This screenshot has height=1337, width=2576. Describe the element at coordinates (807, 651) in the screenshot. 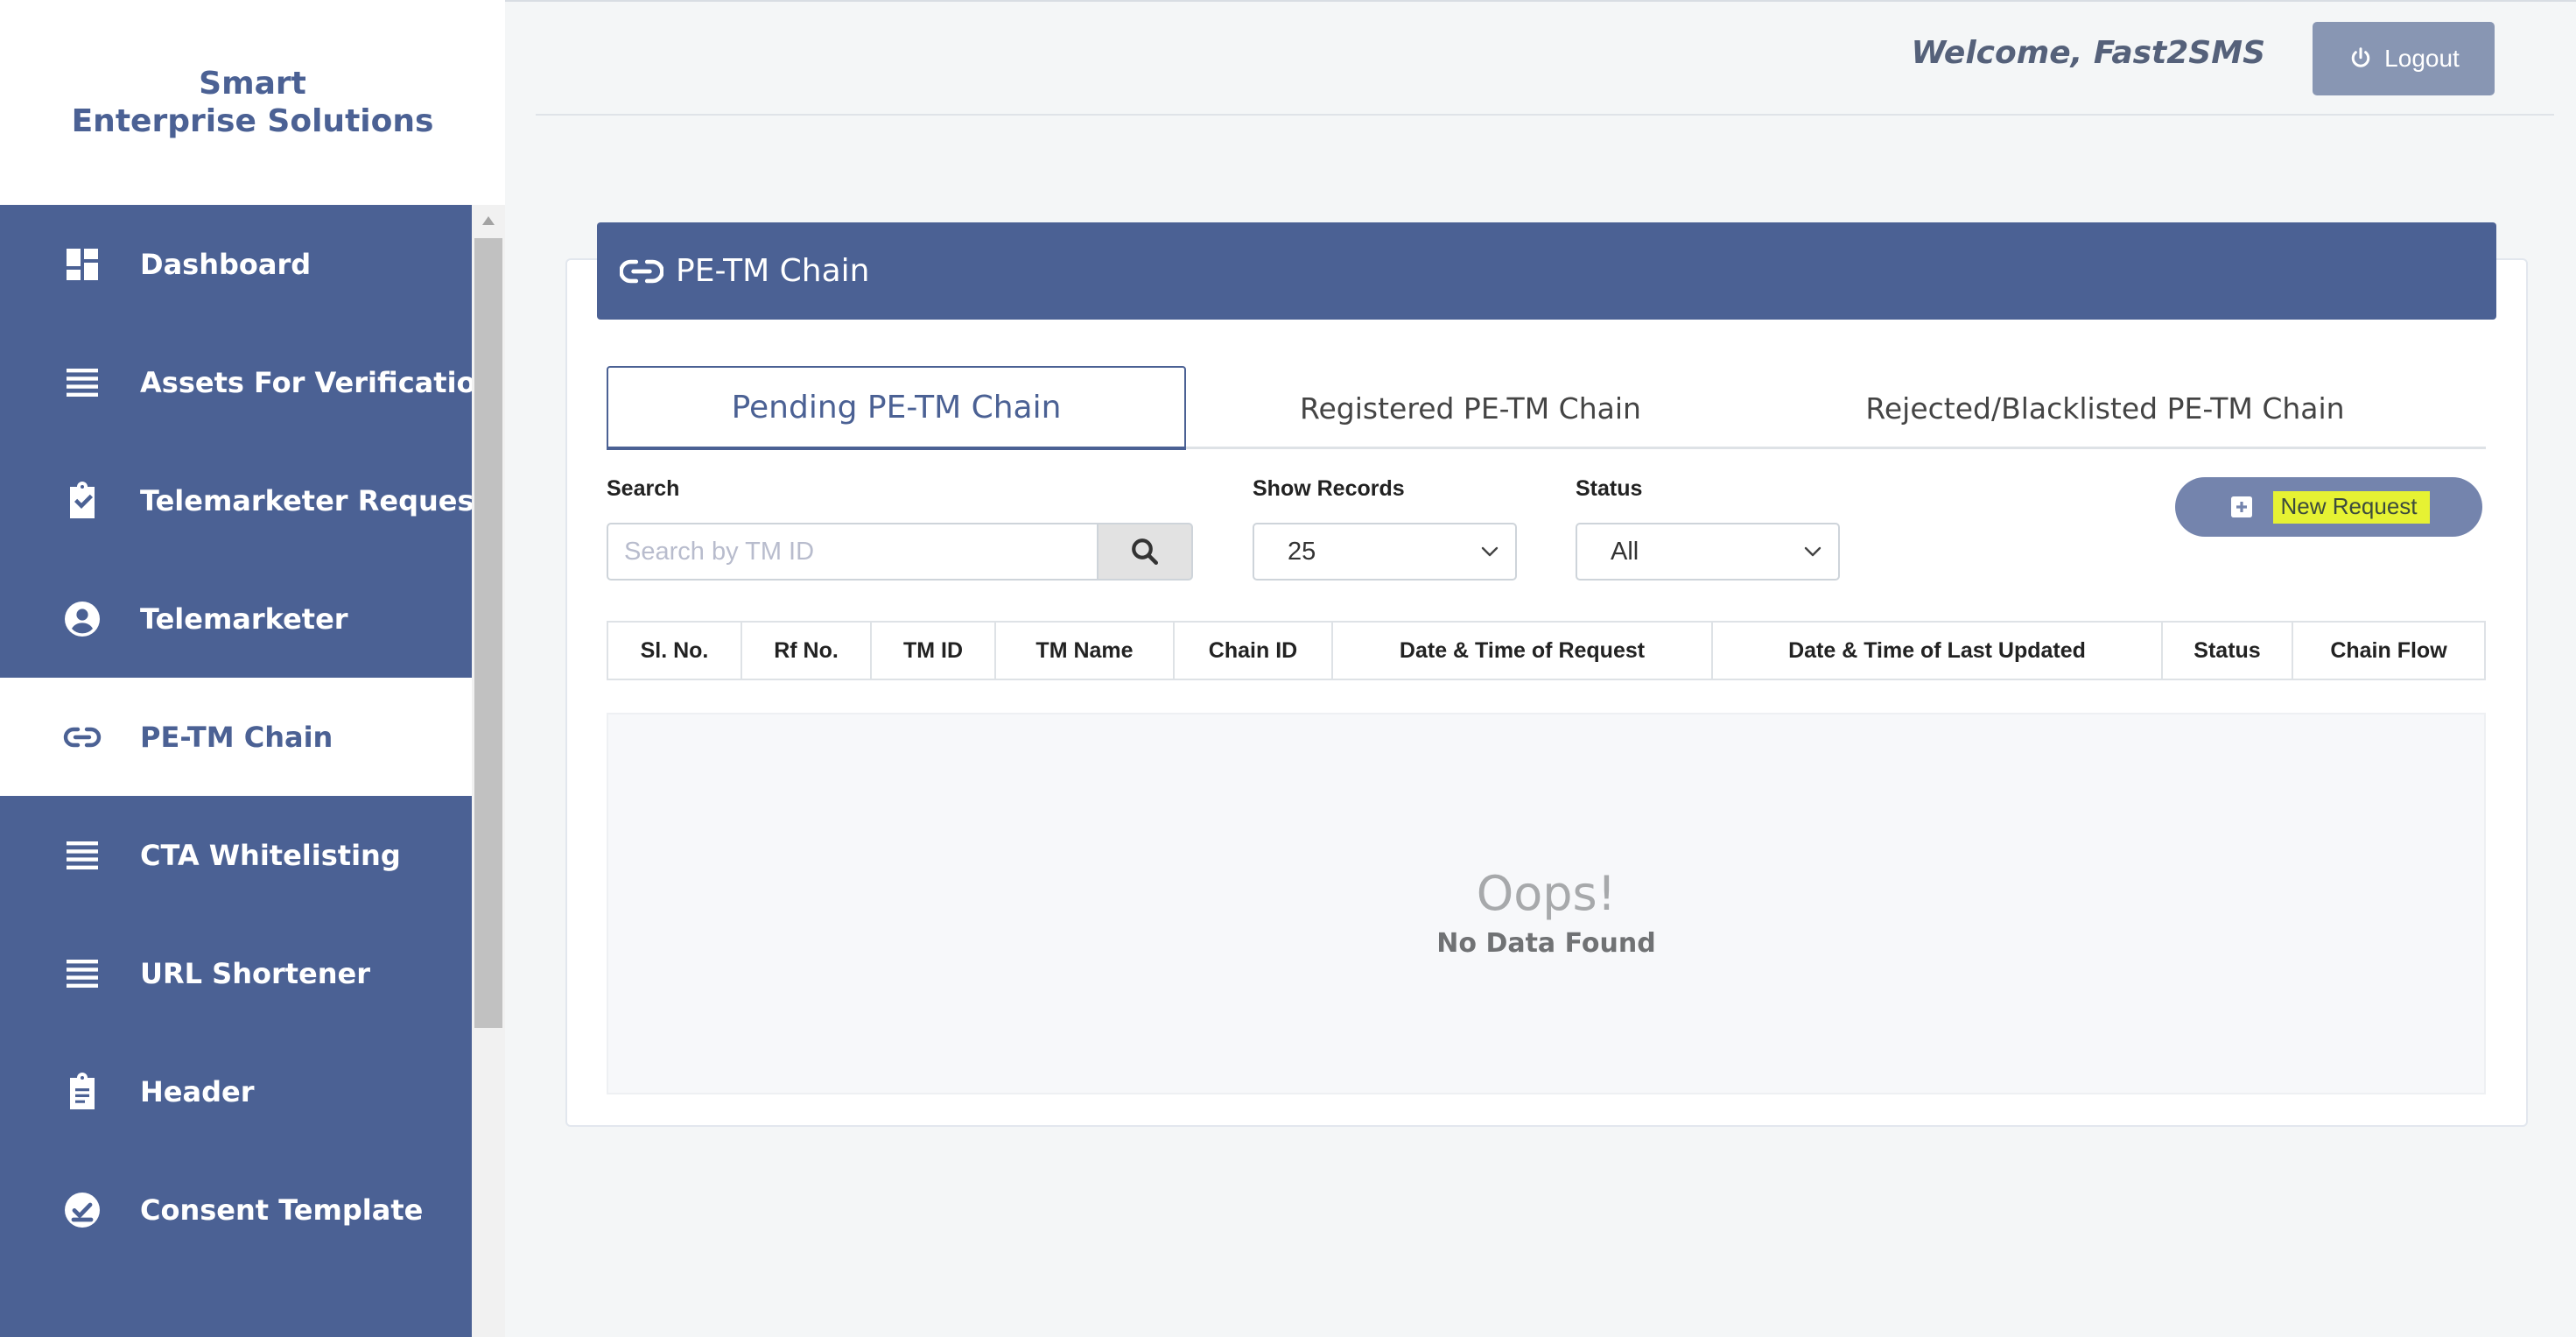

I see `column-header: Rf No.` at that location.